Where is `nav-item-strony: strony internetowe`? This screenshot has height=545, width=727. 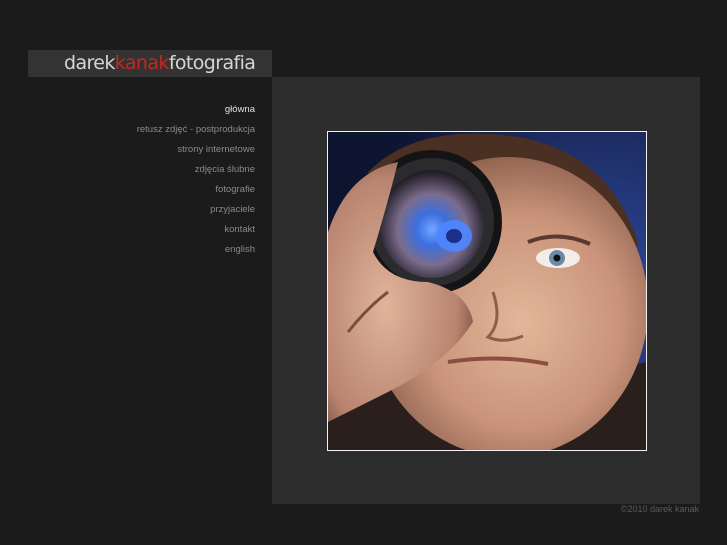
nav-item-strony: strony internetowe is located at coordinates (141, 150).